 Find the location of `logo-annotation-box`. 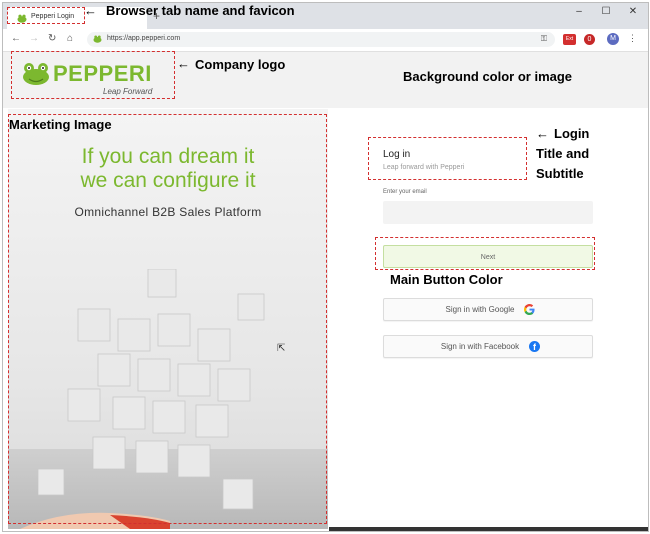

logo-annotation-box is located at coordinates (93, 75).